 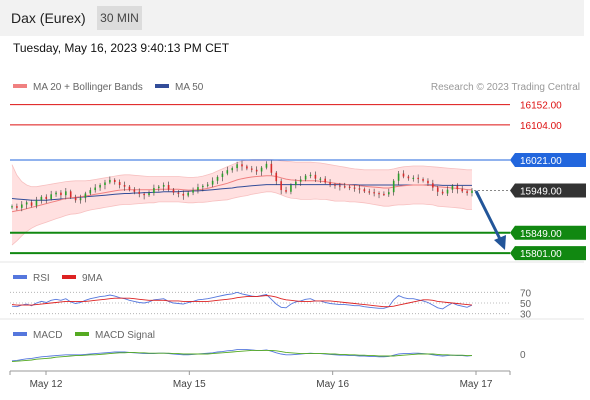 What do you see at coordinates (505, 87) in the screenshot?
I see `credit-text: Research © 2023 Trading Central` at bounding box center [505, 87].